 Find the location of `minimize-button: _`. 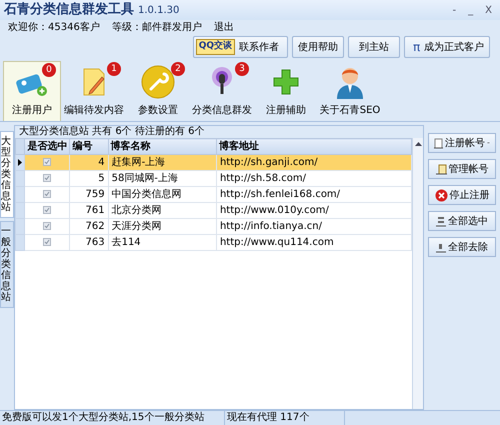

minimize-button: _ is located at coordinates (471, 10).